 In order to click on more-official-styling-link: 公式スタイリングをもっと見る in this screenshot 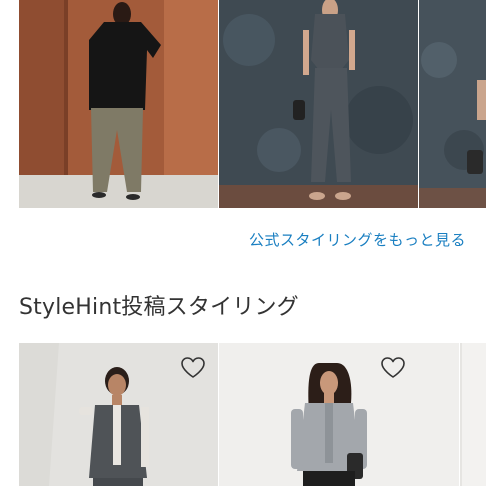, I will do `click(357, 239)`.